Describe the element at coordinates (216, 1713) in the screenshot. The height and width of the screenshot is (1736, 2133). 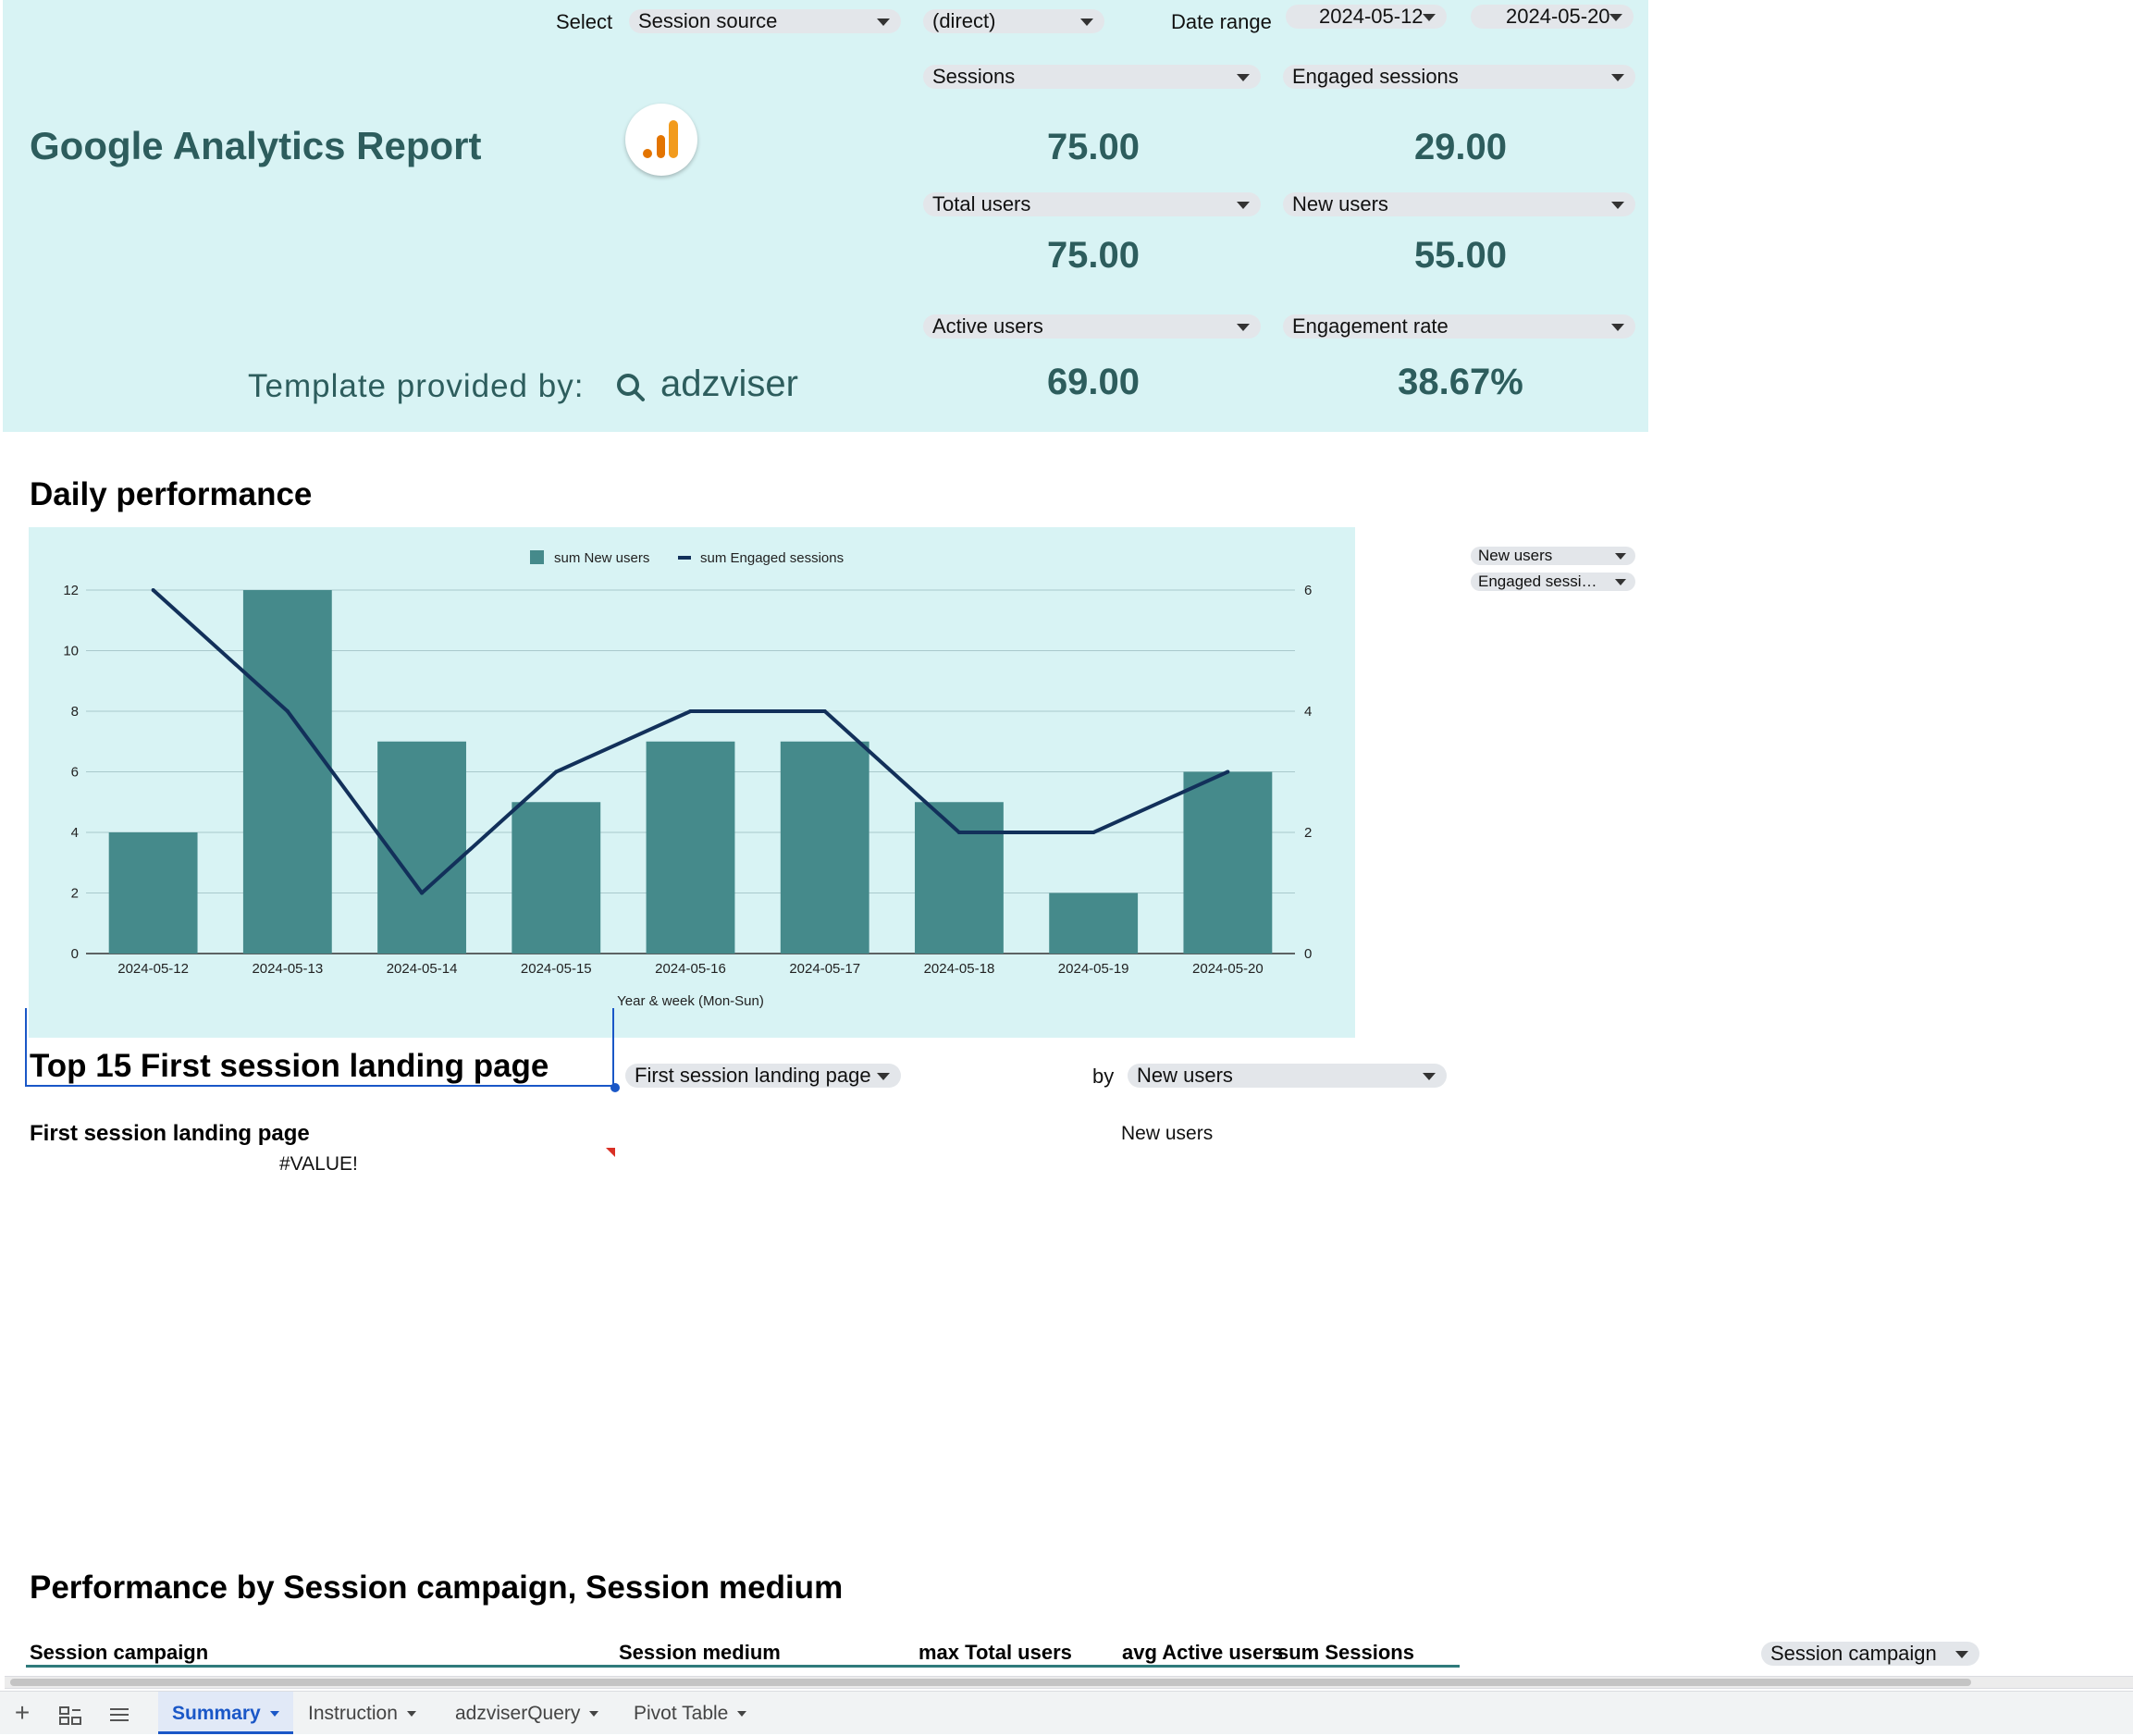
I see `tab-summary-label: Summary` at that location.